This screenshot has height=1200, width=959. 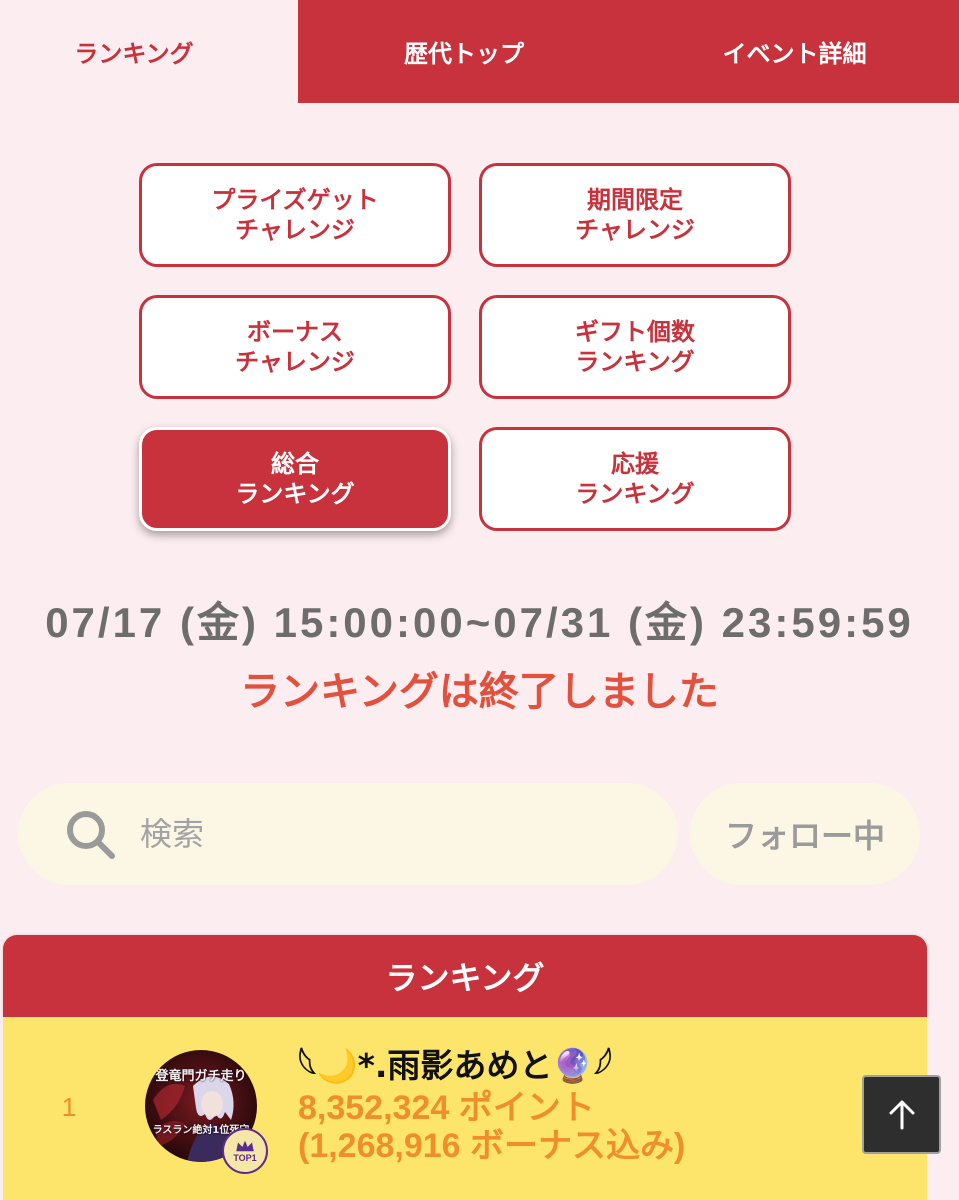 I want to click on top1-badge: TOP1, so click(x=245, y=1151).